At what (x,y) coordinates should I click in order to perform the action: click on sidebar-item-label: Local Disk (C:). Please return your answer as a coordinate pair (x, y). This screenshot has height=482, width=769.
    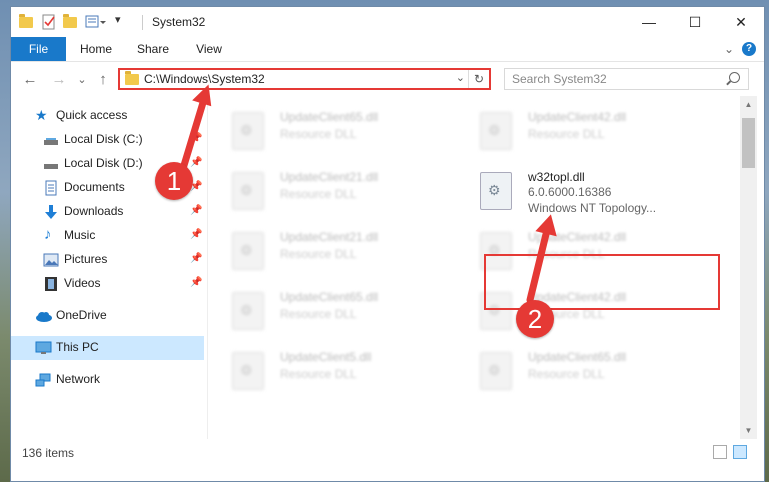
    Looking at the image, I should click on (103, 139).